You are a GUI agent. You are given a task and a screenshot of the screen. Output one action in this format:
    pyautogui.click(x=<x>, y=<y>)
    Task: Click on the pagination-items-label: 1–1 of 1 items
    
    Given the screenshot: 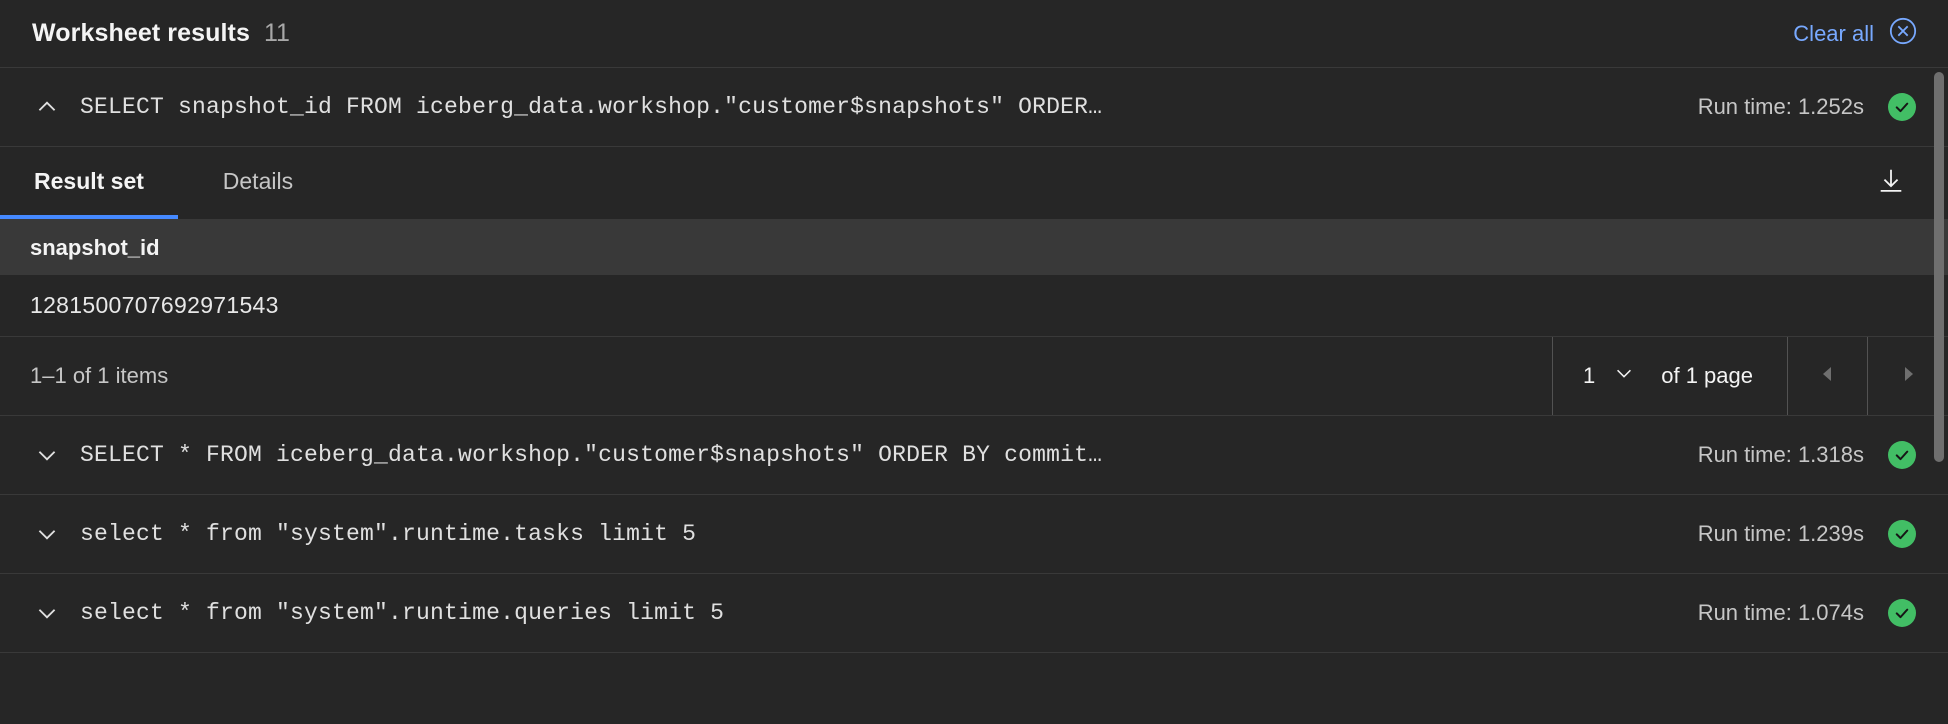 What is the action you would take?
    pyautogui.click(x=776, y=376)
    